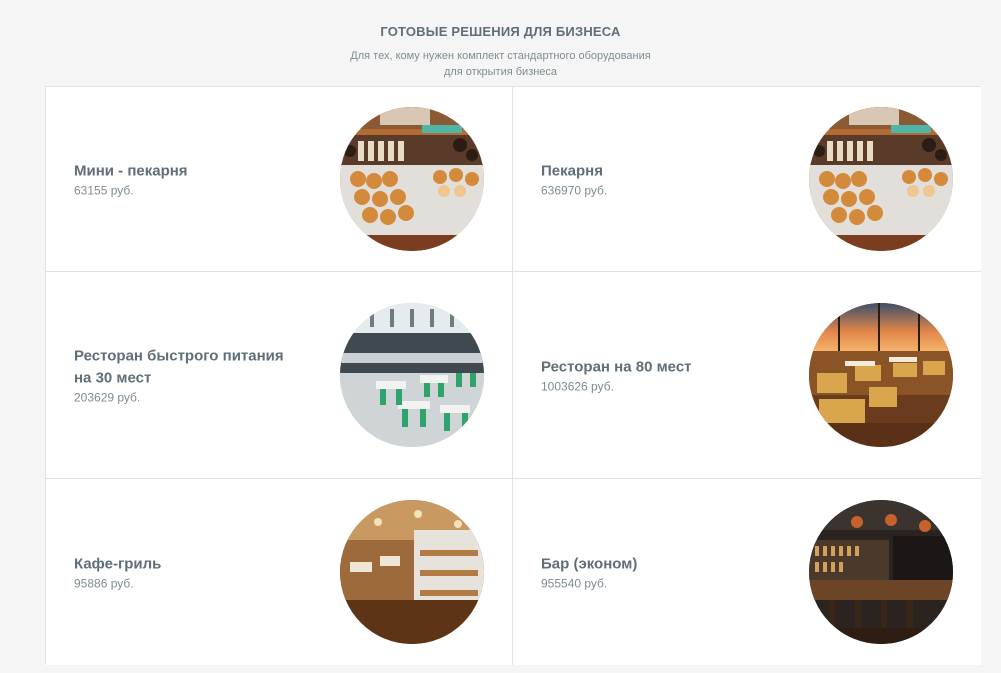 This screenshot has height=673, width=1001. I want to click on solution-price: 636970 руб., so click(574, 190).